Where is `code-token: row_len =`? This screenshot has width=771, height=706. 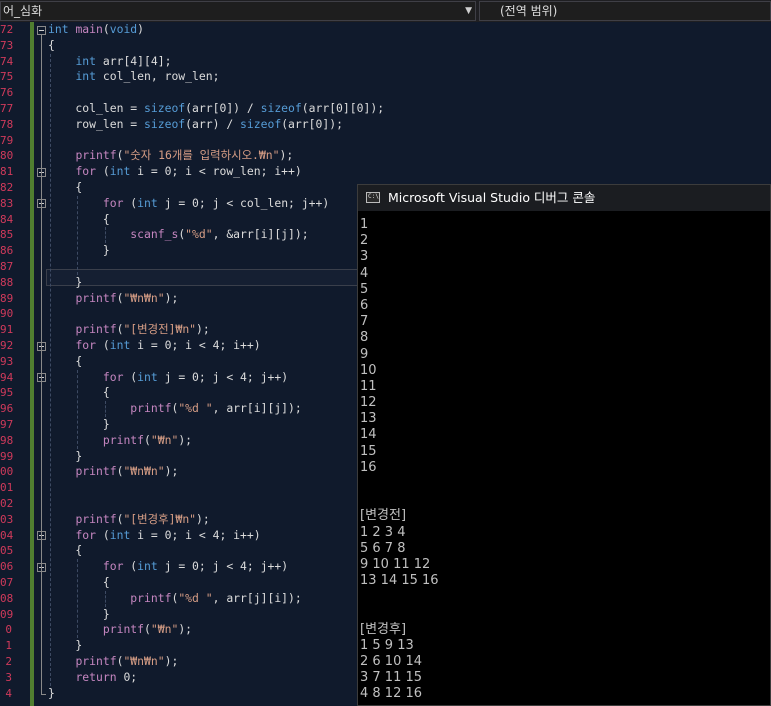
code-token: row_len = is located at coordinates (96, 123).